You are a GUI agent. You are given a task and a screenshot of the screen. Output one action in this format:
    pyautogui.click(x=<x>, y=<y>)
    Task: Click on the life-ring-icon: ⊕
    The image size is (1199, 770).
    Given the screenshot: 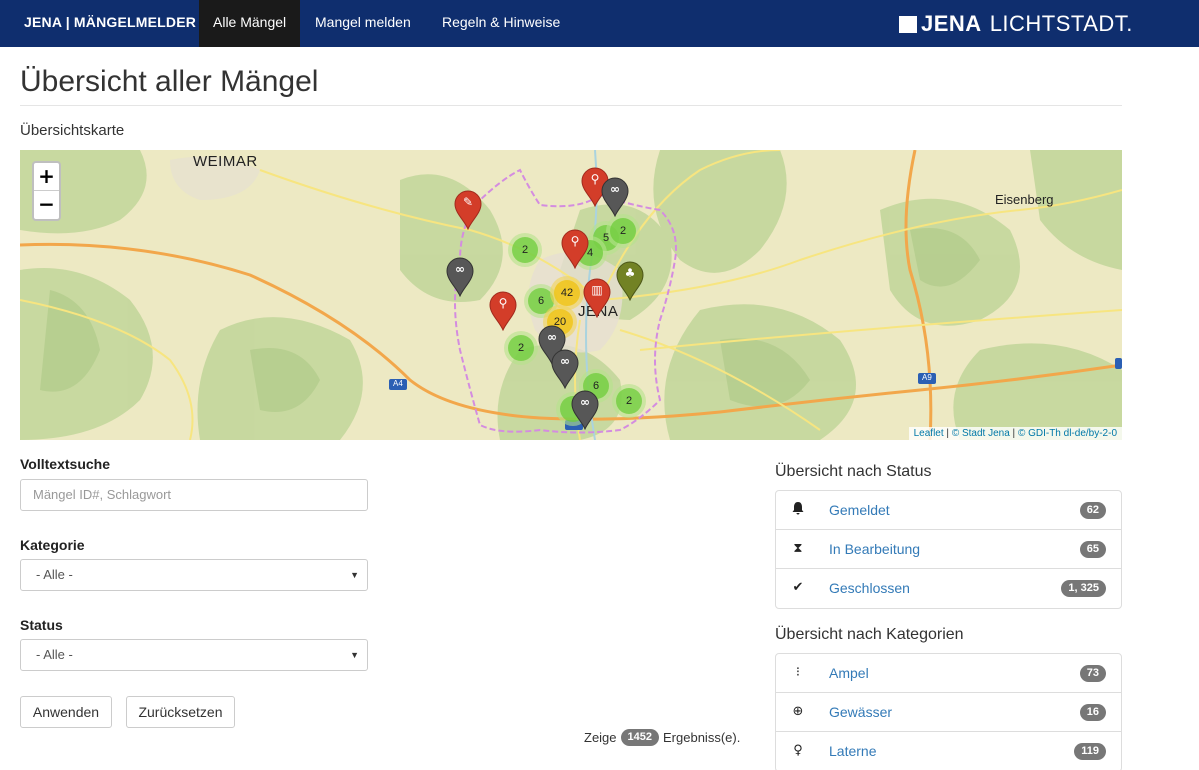 What is the action you would take?
    pyautogui.click(x=798, y=711)
    